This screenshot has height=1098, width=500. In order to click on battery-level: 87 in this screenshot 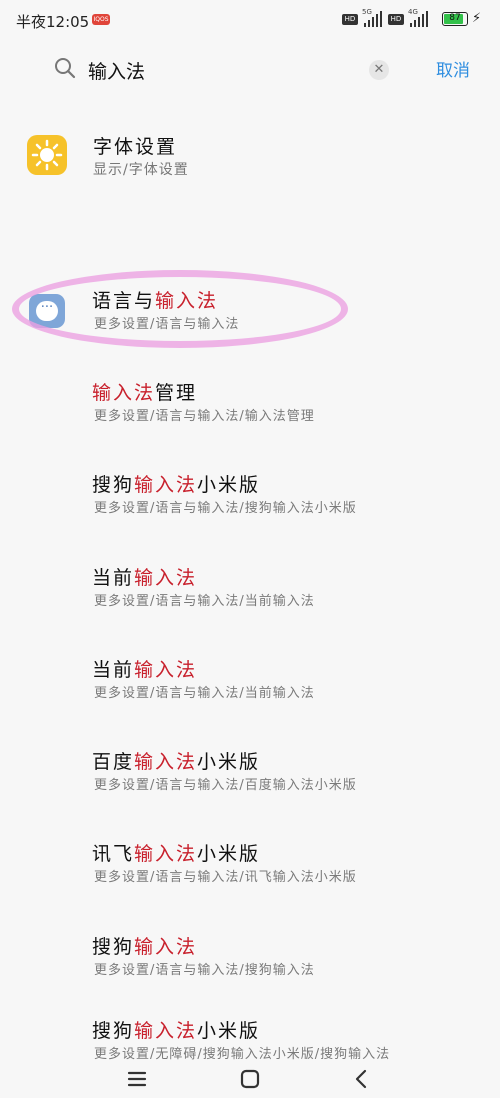, I will do `click(455, 18)`.